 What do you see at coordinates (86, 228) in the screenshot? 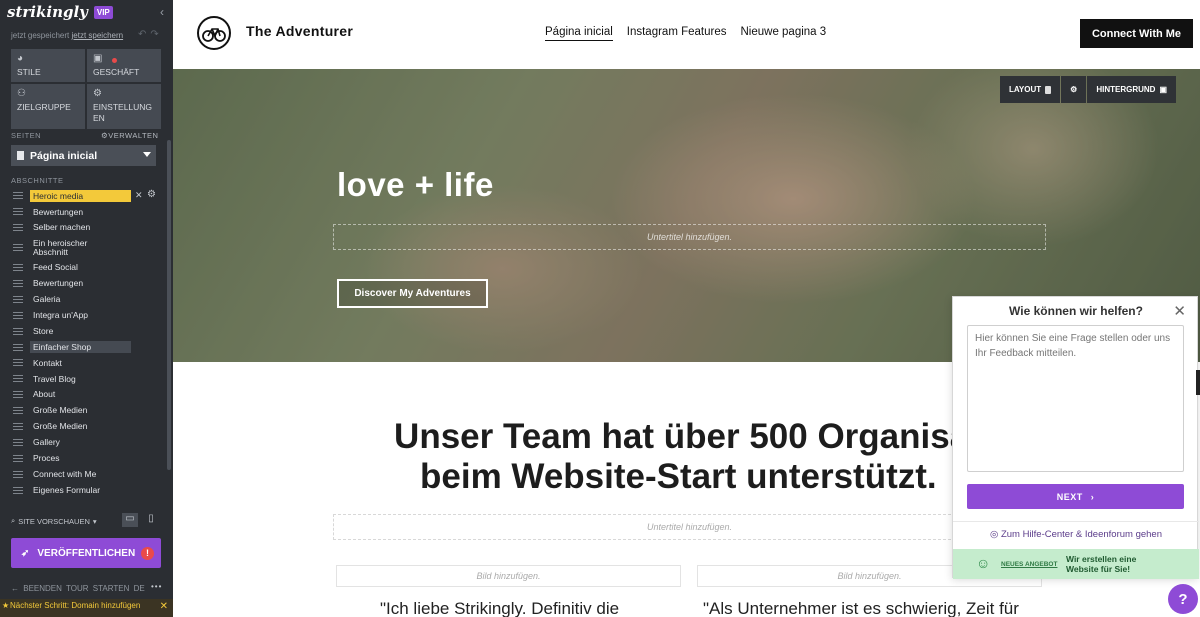
I see `section-item: Selber machen` at bounding box center [86, 228].